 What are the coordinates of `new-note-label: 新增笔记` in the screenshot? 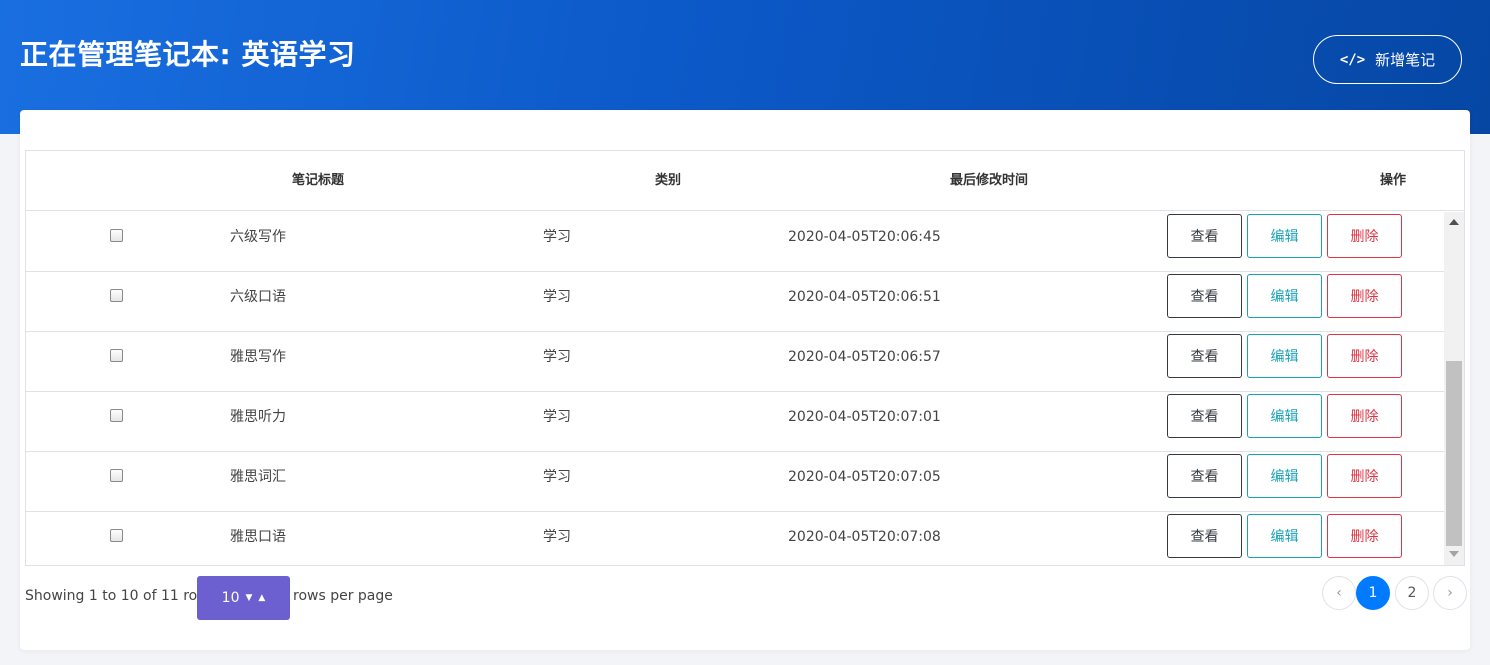 It's located at (1405, 60).